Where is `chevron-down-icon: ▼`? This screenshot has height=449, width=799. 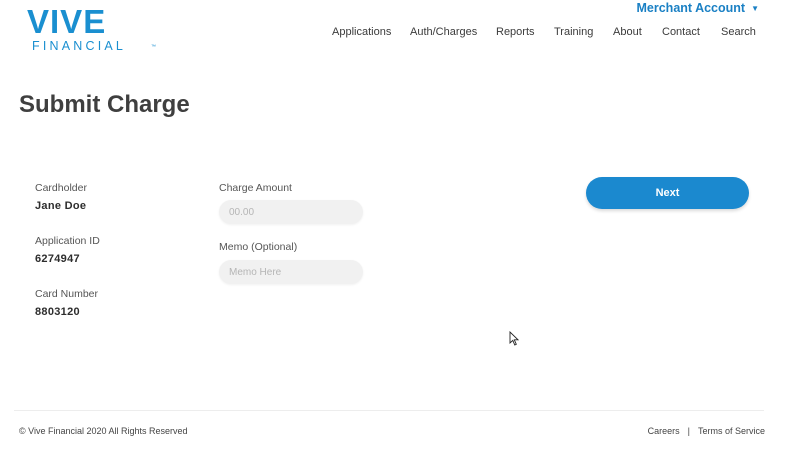
chevron-down-icon: ▼ is located at coordinates (755, 8).